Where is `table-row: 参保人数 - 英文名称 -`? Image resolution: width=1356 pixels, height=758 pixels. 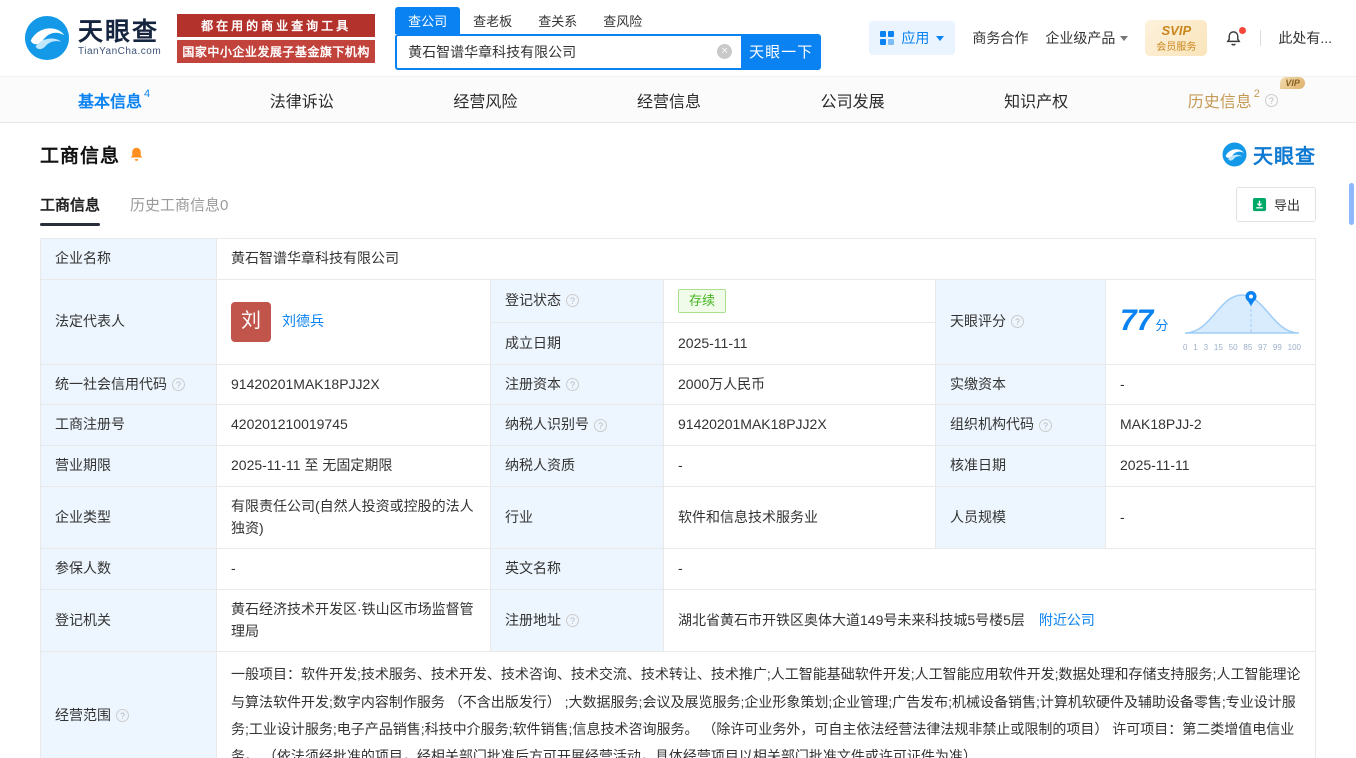
table-row: 参保人数 - 英文名称 - is located at coordinates (678, 569).